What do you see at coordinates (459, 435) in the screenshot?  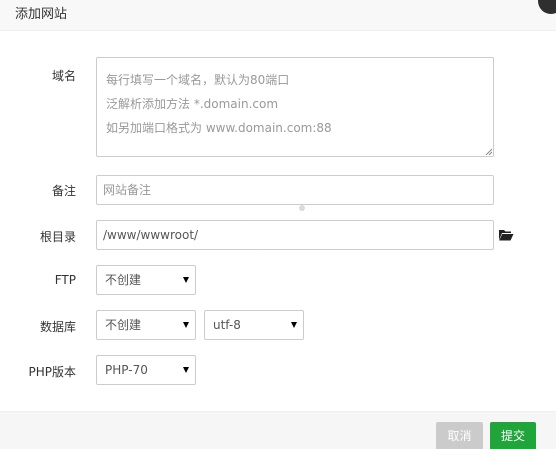 I see `cancel-button: 取消` at bounding box center [459, 435].